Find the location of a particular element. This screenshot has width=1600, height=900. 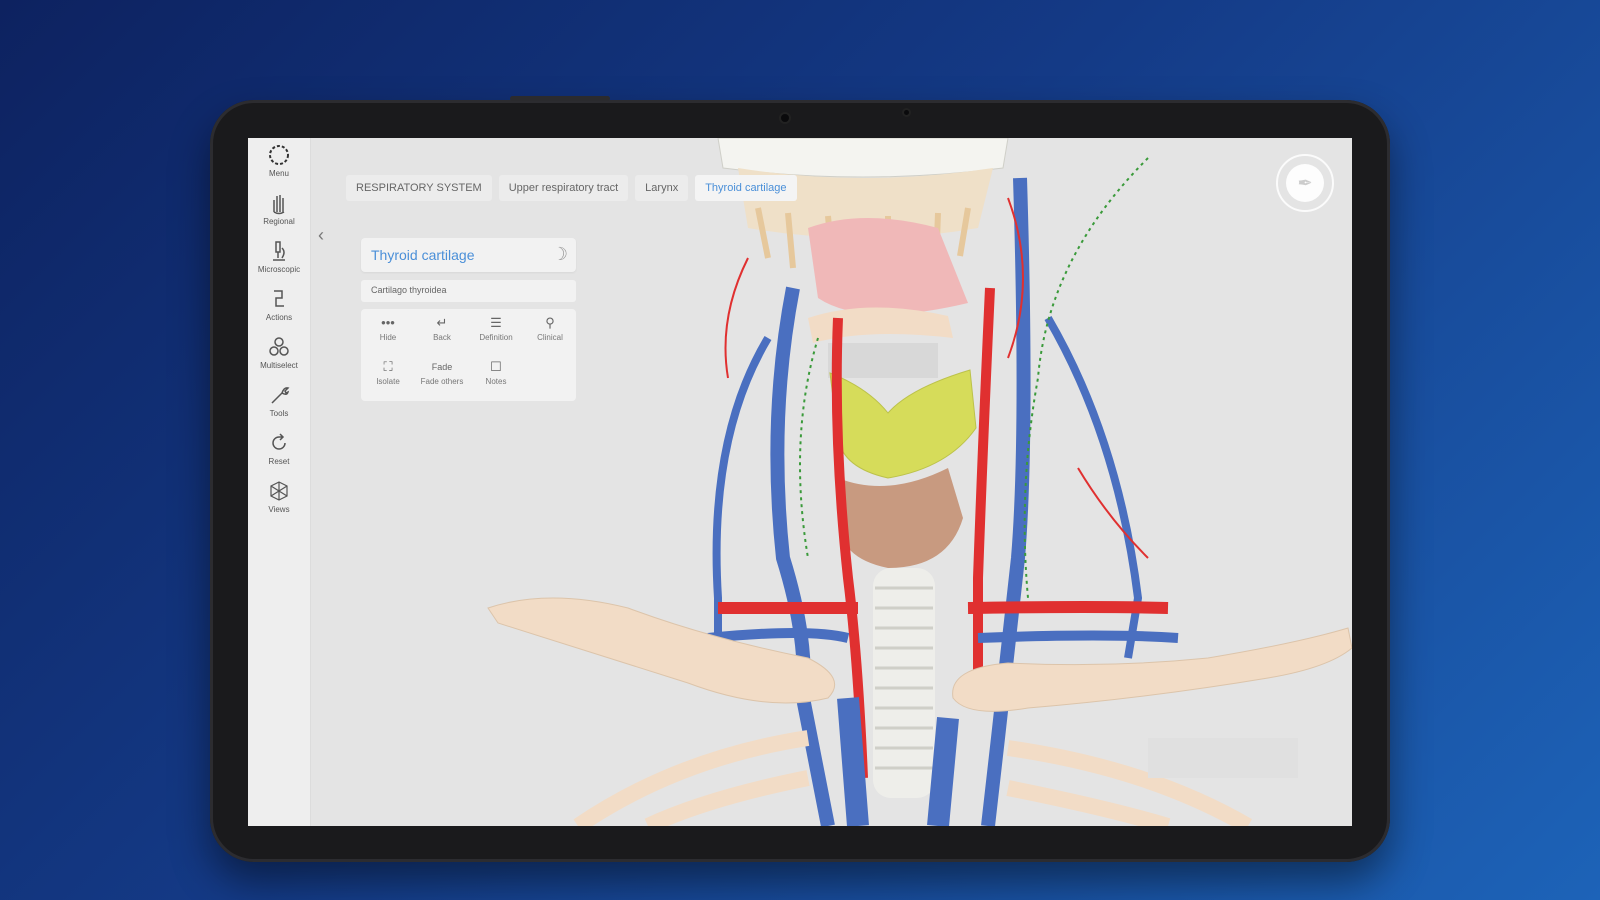

sidebar-item-tools: Tools is located at coordinates (279, 405).